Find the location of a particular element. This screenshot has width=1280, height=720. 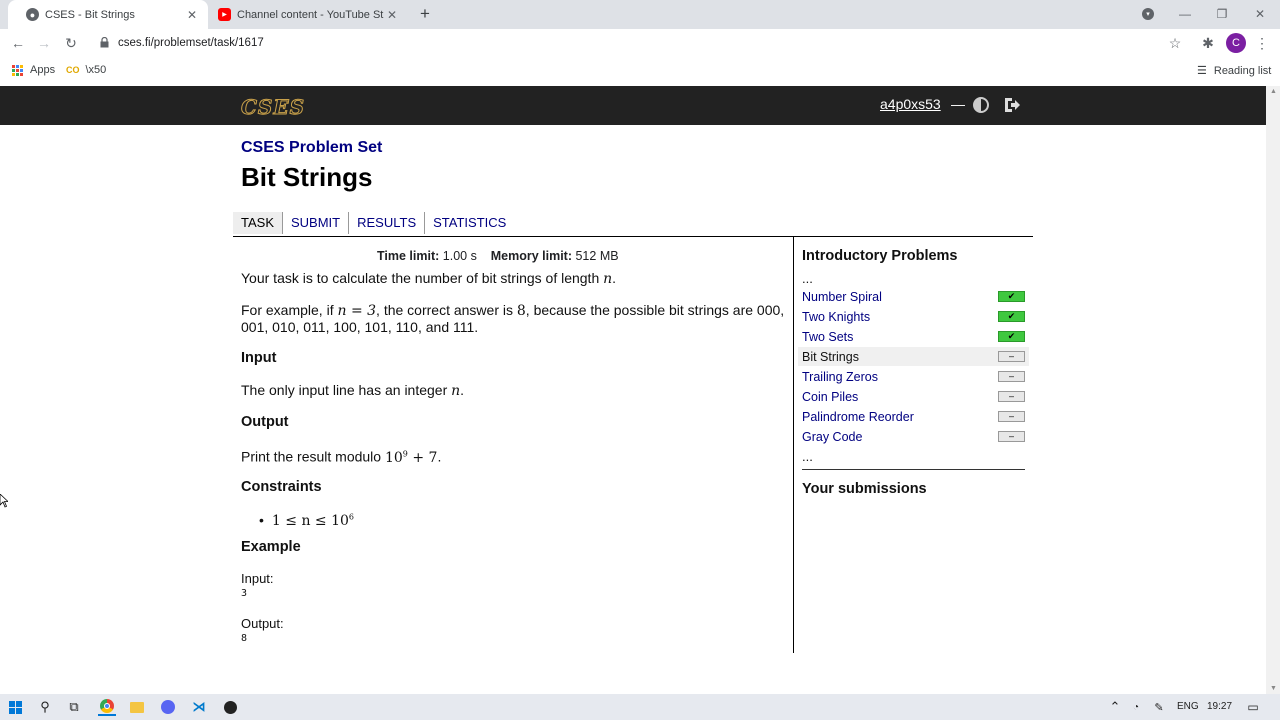

sidebar-item-two-sets: Two Sets ✔ is located at coordinates (913, 336).